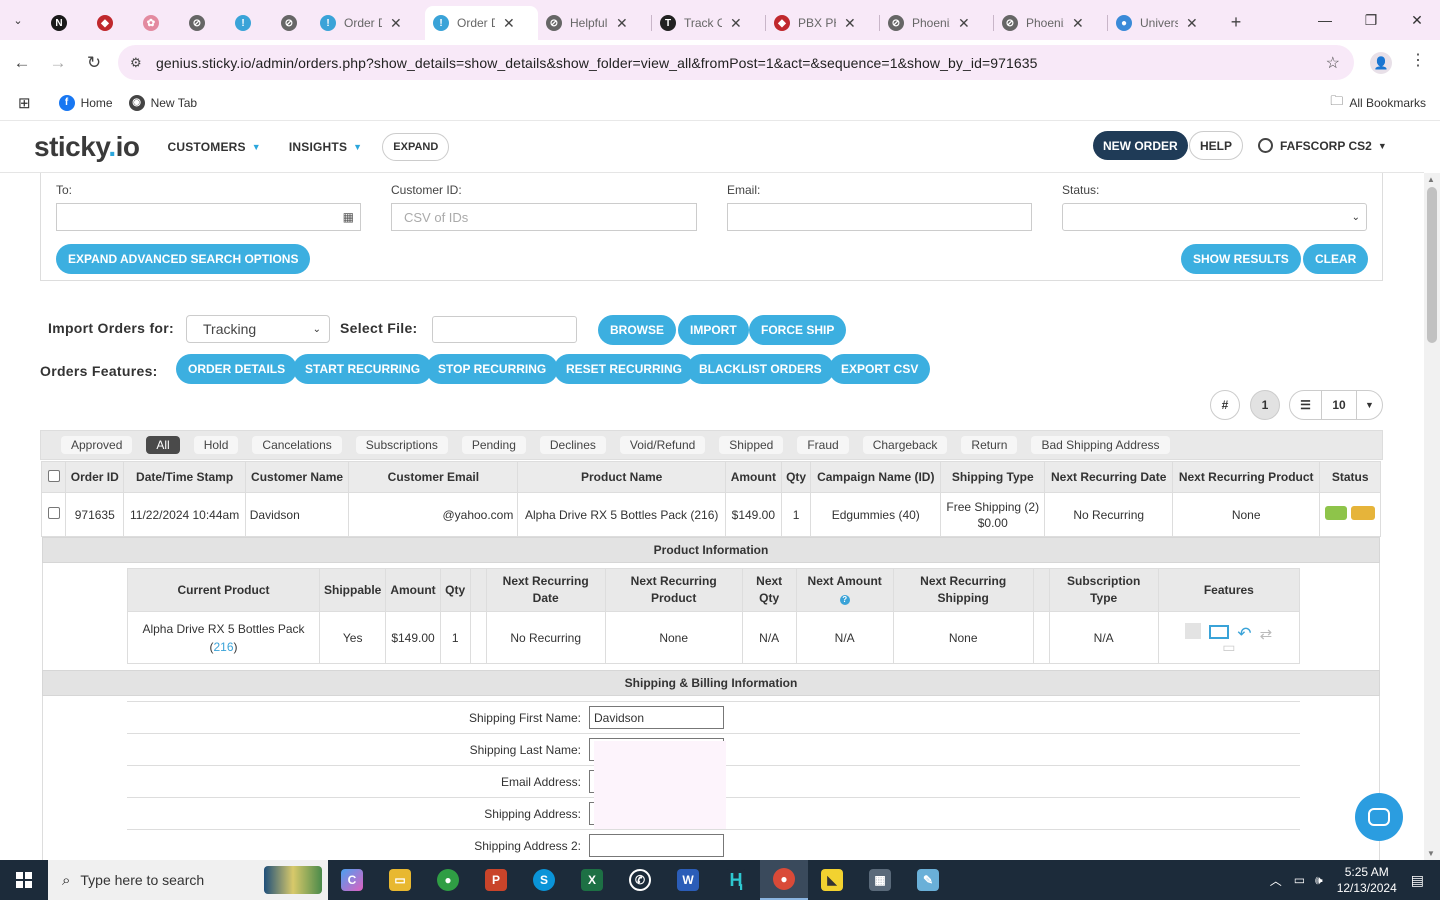 The width and height of the screenshot is (1440, 900). I want to click on nav-insights: INSIGHTS ▼, so click(325, 147).